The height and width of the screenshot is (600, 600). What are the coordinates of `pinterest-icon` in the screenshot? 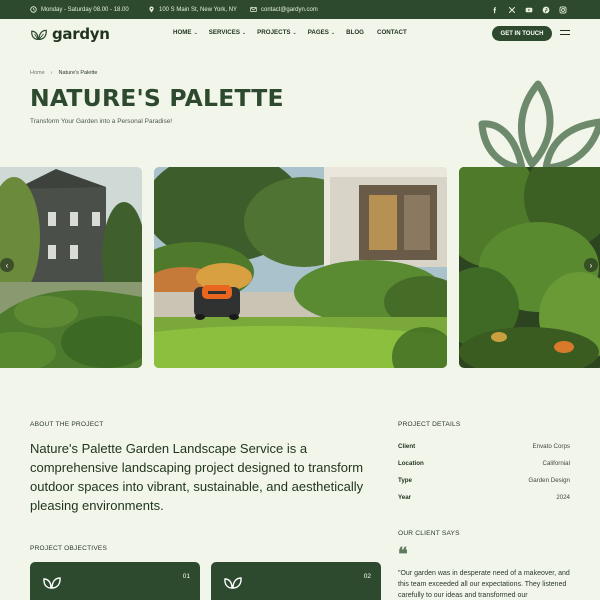 It's located at (546, 10).